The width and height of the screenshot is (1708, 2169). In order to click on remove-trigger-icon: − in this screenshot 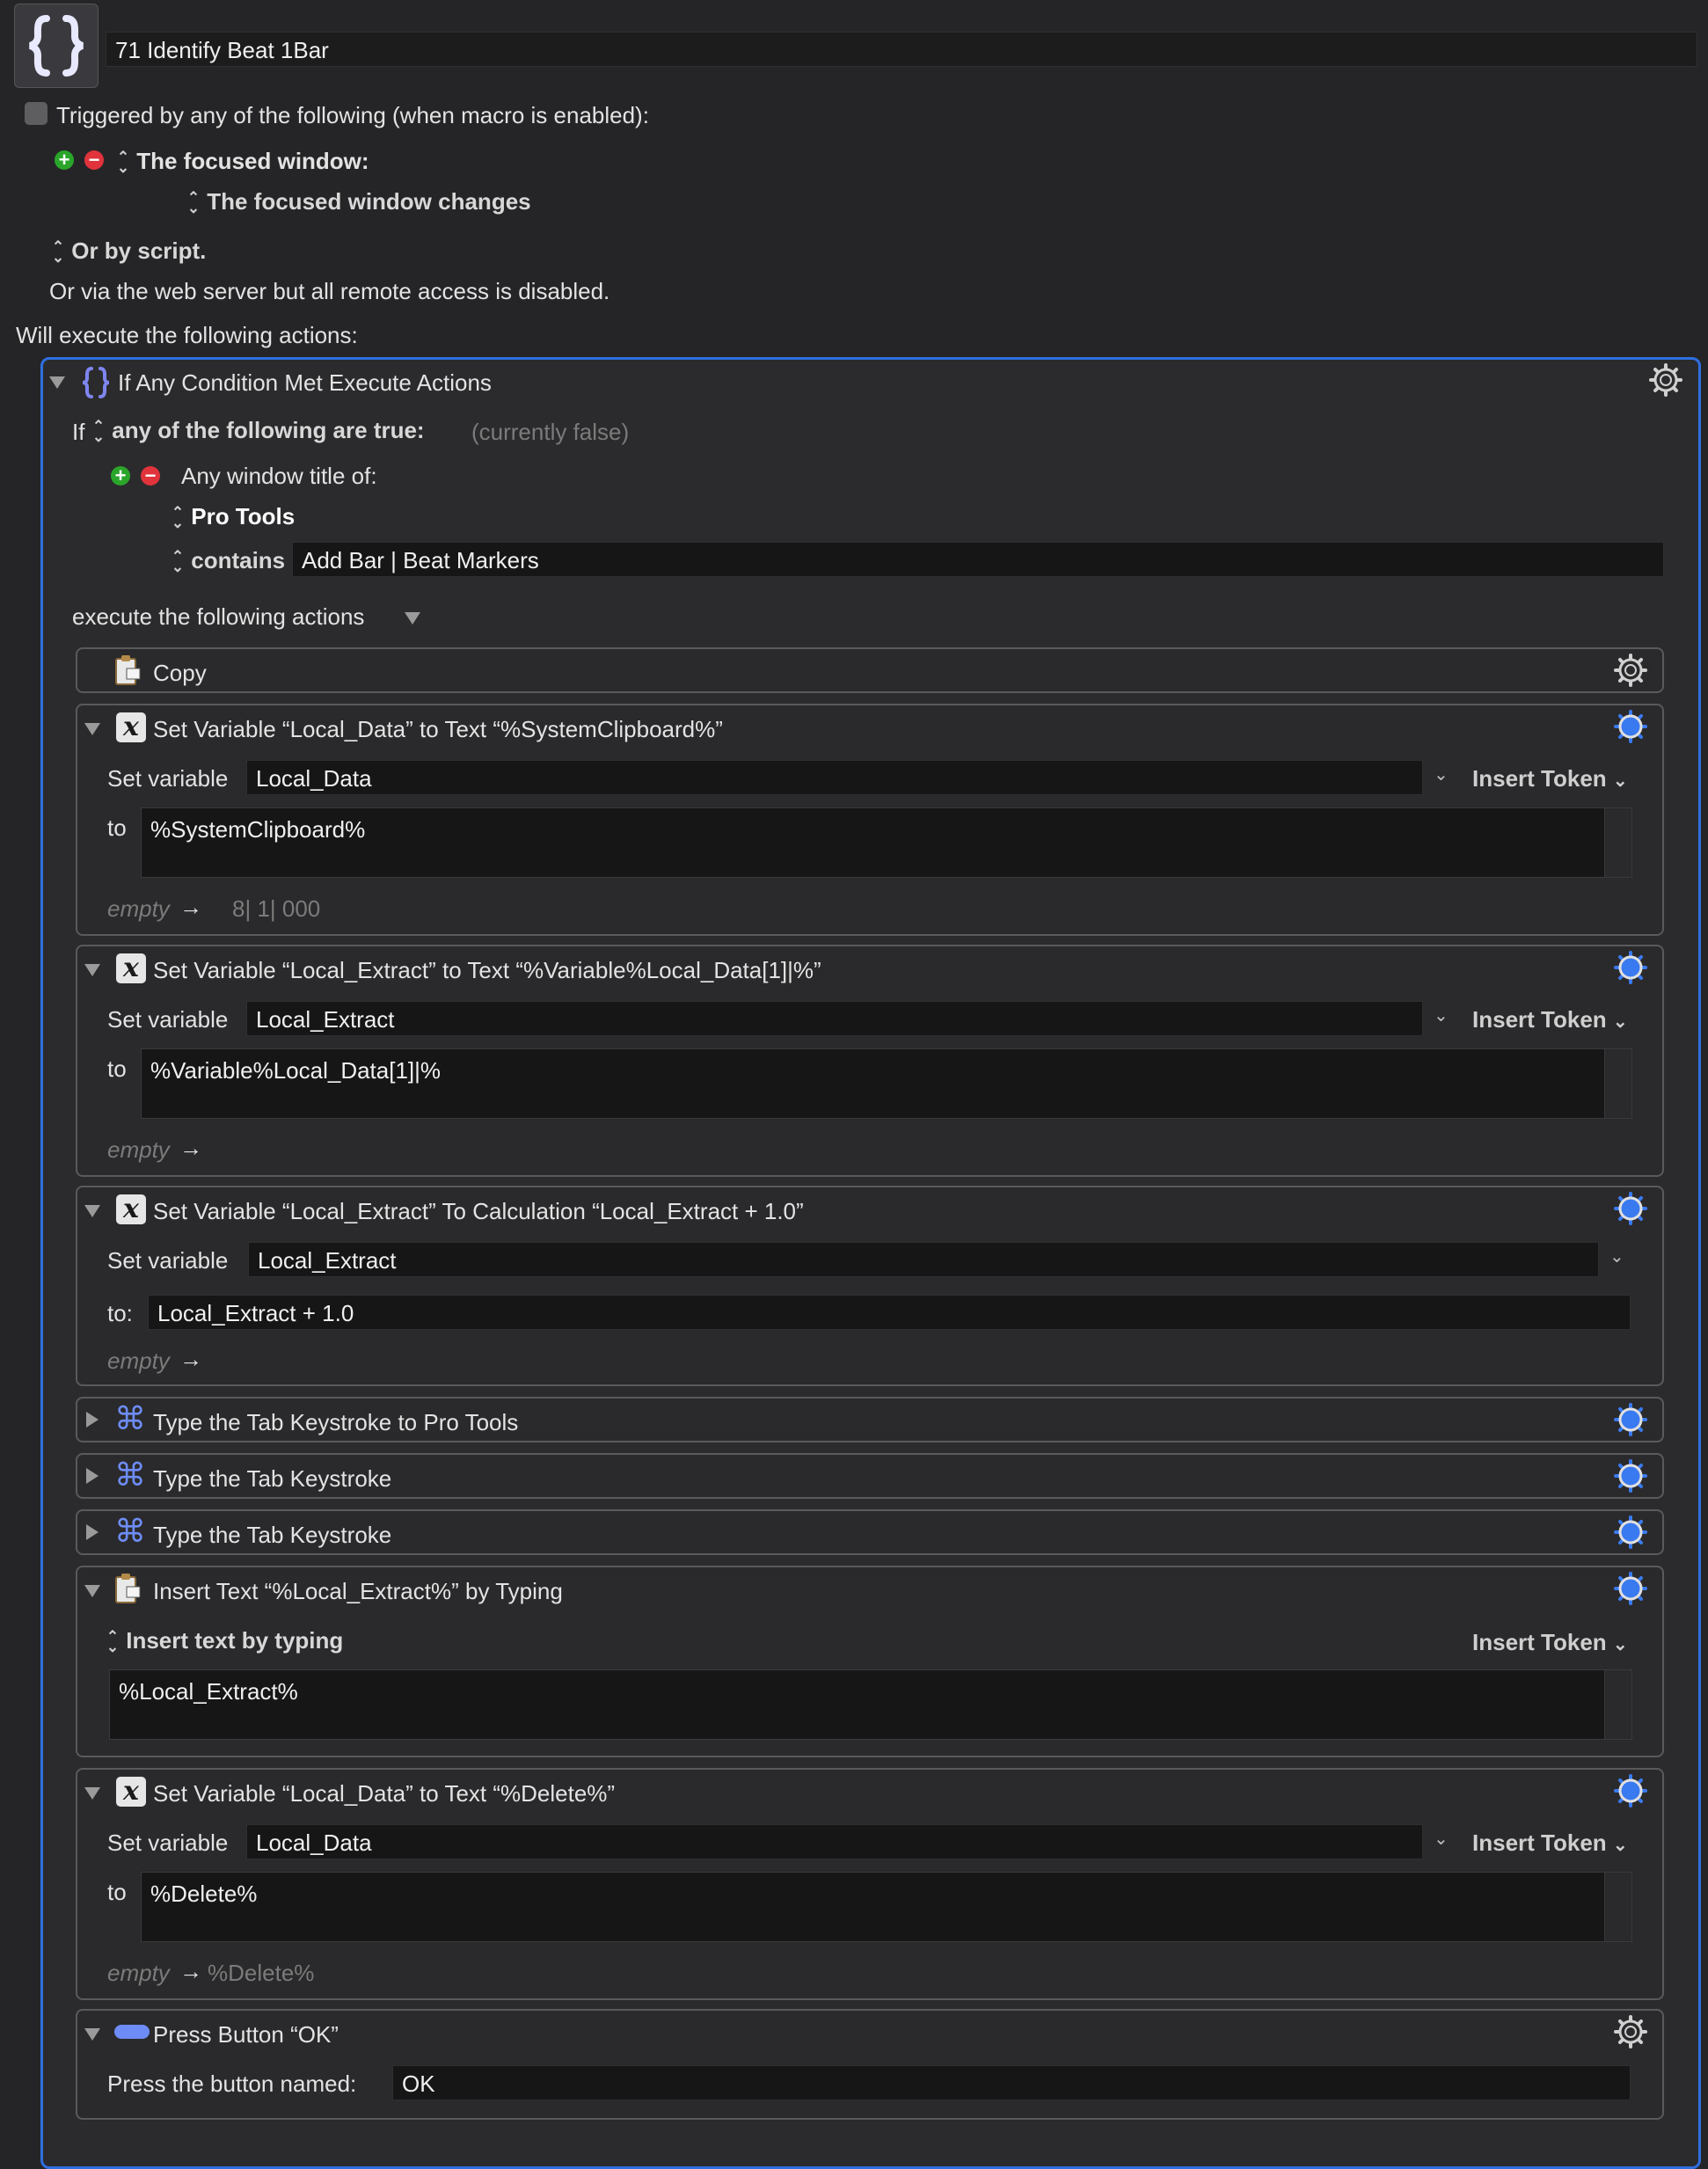, I will do `click(94, 160)`.